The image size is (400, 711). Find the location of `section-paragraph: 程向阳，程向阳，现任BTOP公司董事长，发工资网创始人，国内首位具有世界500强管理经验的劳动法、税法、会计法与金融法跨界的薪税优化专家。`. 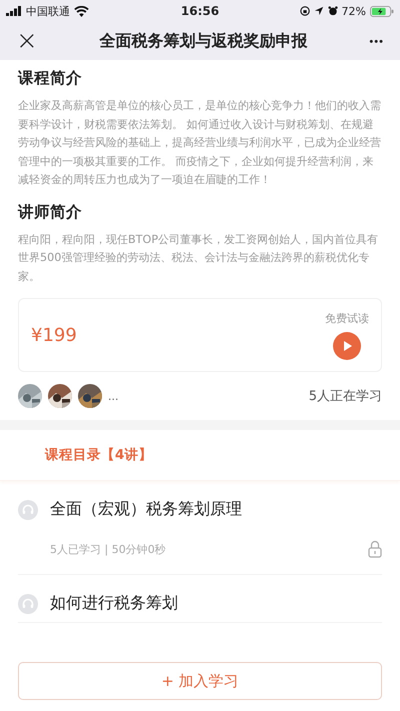

section-paragraph: 程向阳，程向阳，现任BTOP公司董事长，发工资网创始人，国内首位具有世界500强管理经验的劳动法、税法、会计法与金融法跨界的薪税优化专家。 is located at coordinates (199, 258).